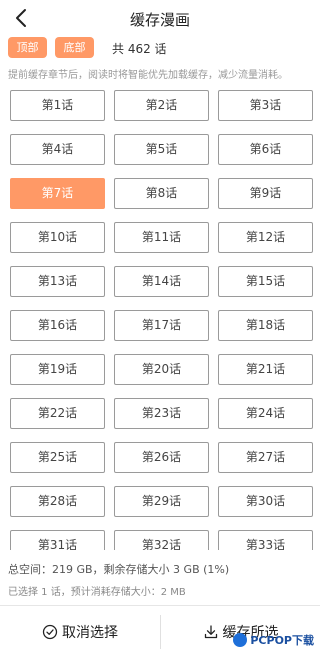 The image size is (320, 656). I want to click on chapter-item: 第17话, so click(161, 325).